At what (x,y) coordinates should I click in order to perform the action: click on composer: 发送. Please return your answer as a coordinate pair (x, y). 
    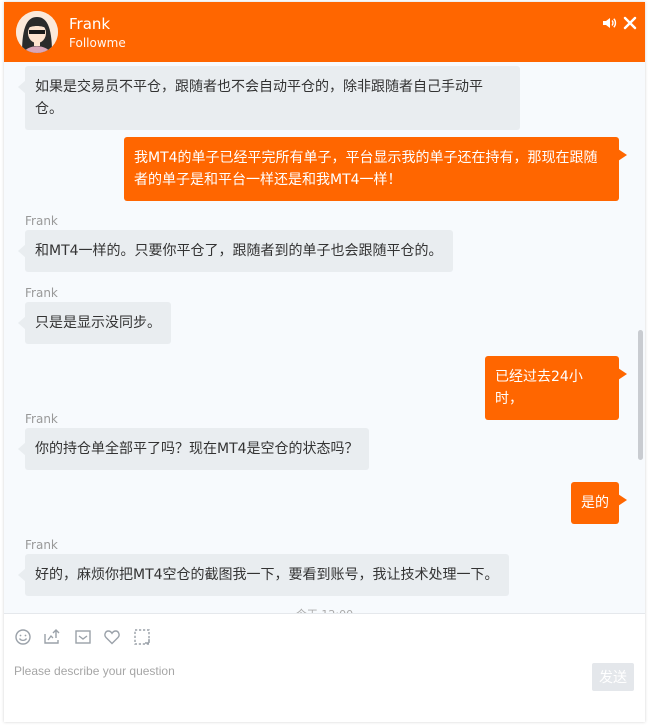
    Looking at the image, I should click on (324, 667).